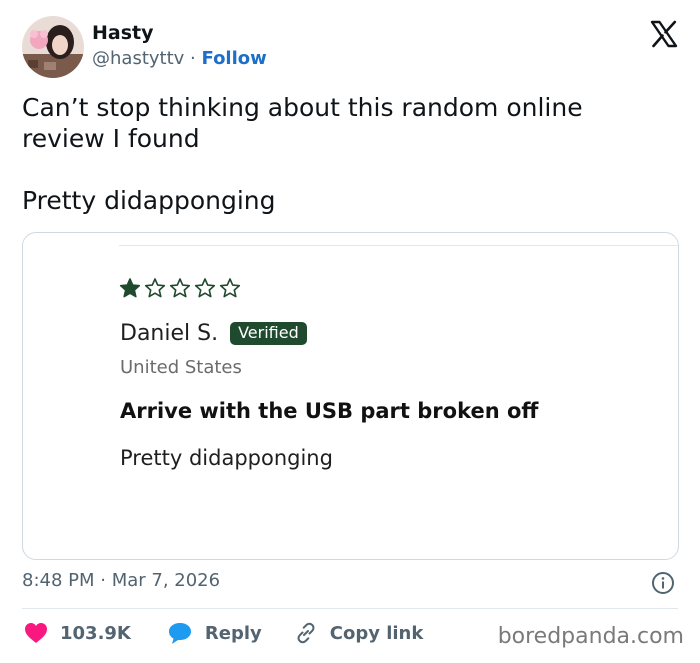 This screenshot has height=663, width=700. I want to click on reviewer-country: United States, so click(181, 367).